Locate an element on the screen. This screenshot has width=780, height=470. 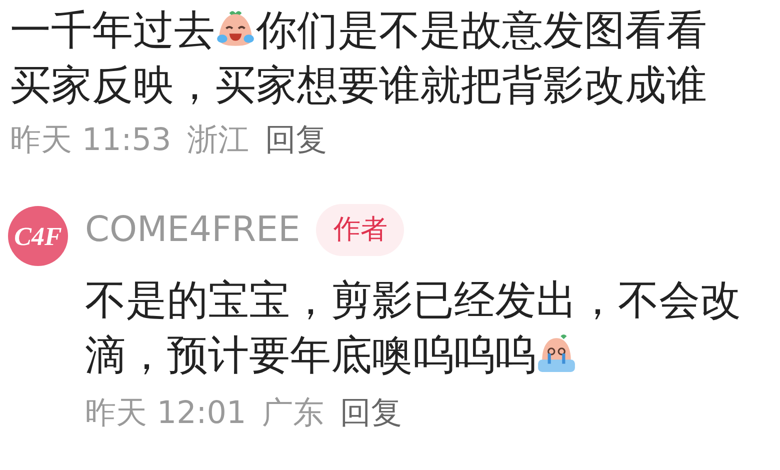
location-label: 广东 is located at coordinates (293, 413).